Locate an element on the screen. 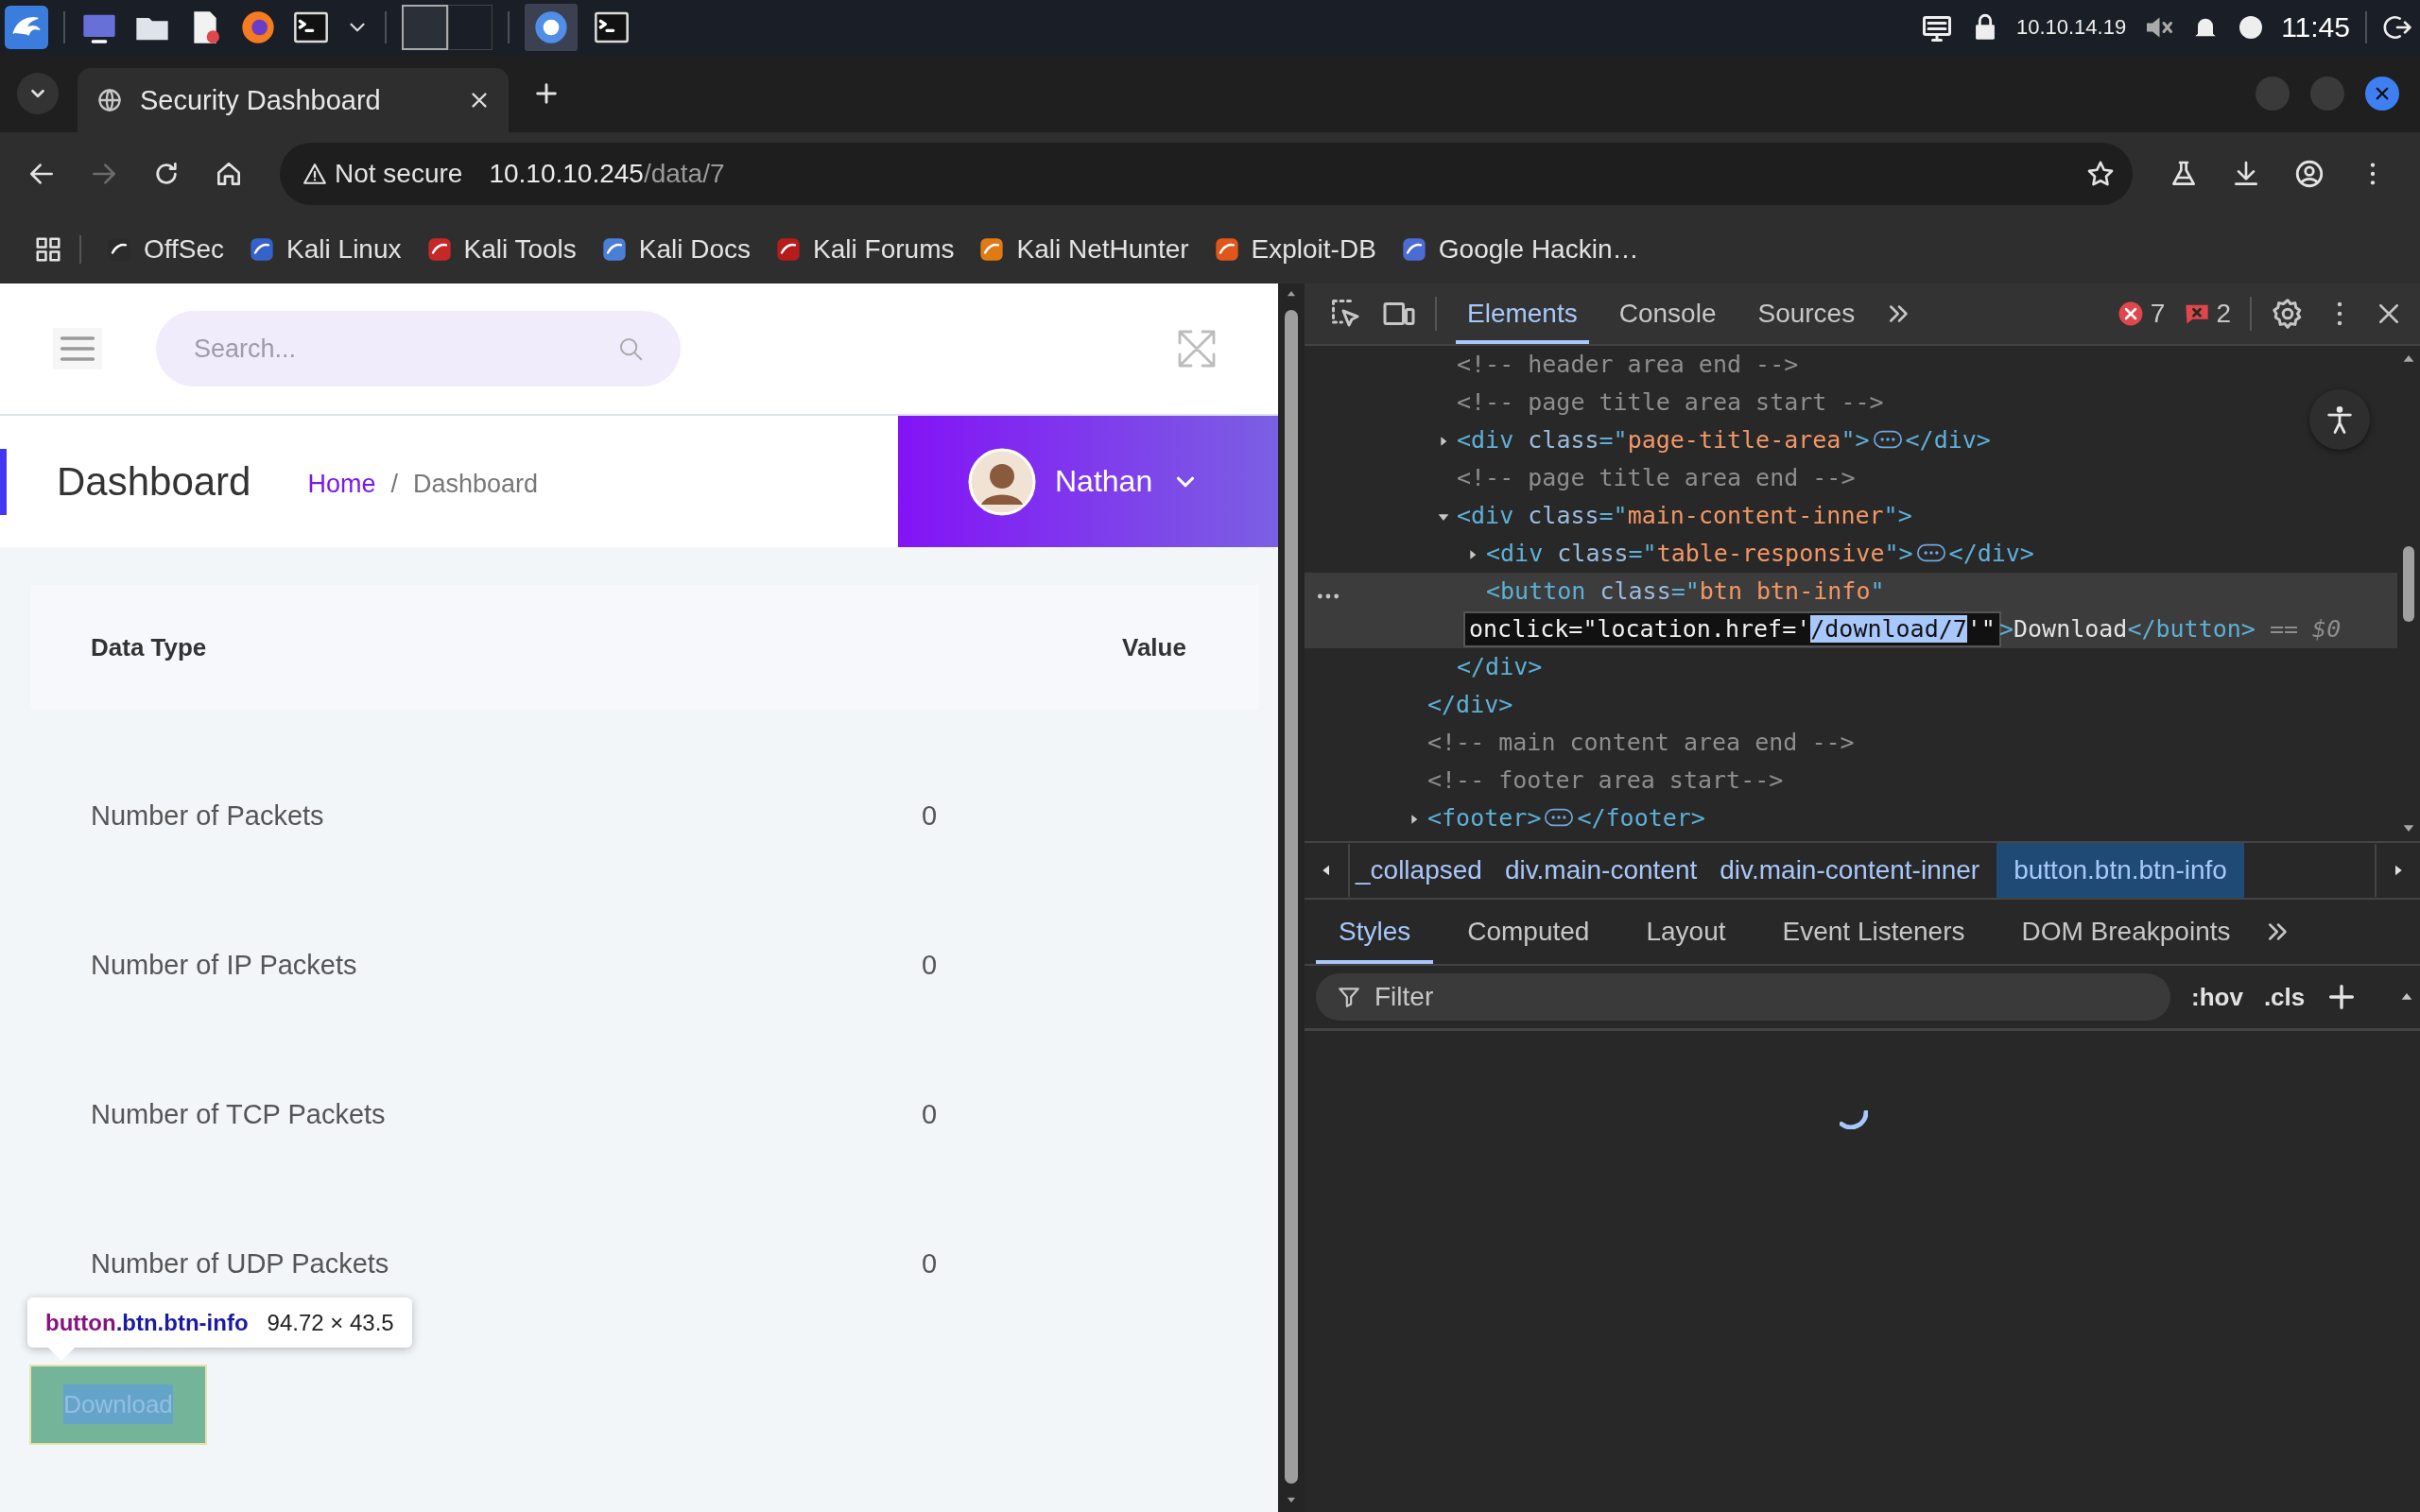 The height and width of the screenshot is (1512, 2420). accent-bar is located at coordinates (3, 481).